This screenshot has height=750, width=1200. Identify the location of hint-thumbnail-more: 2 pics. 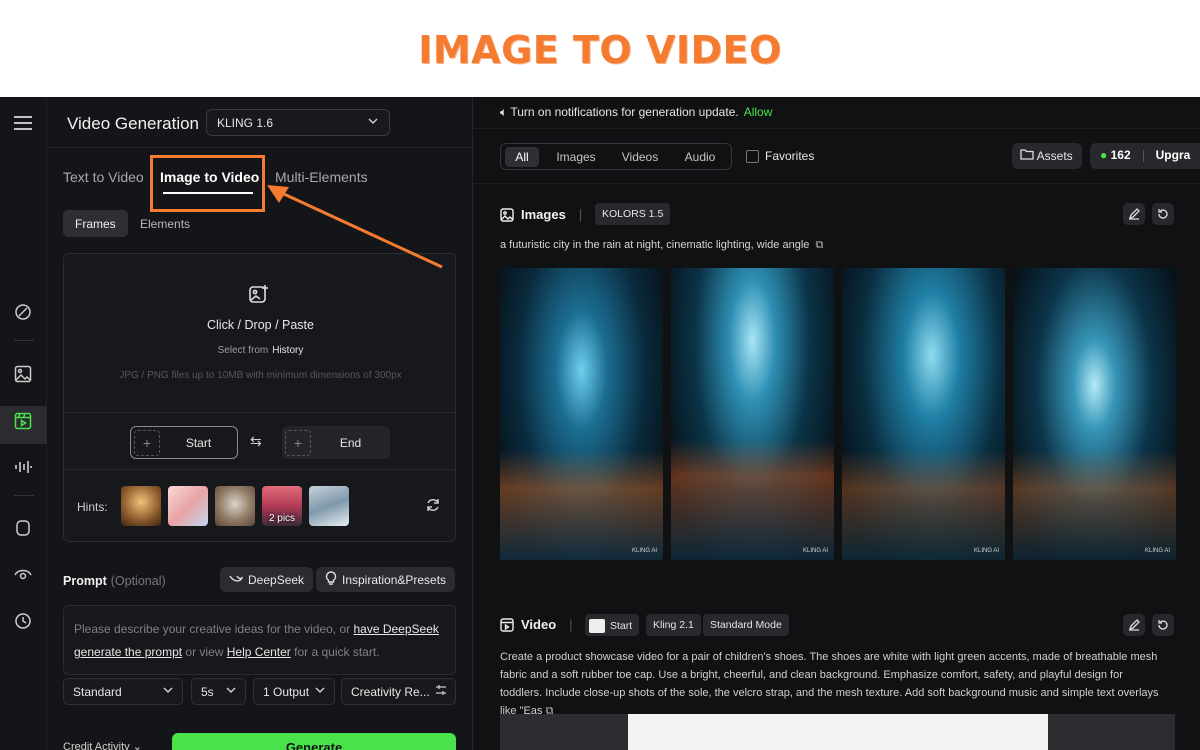
(282, 506).